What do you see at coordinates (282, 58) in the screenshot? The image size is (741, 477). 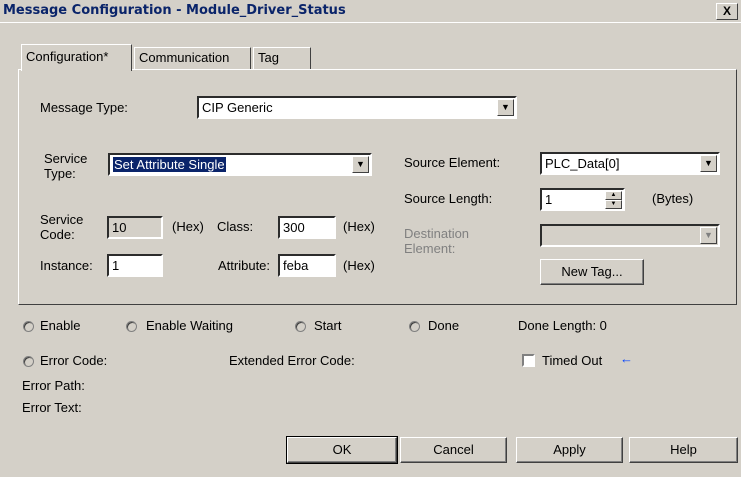 I see `tab-tag: Tag` at bounding box center [282, 58].